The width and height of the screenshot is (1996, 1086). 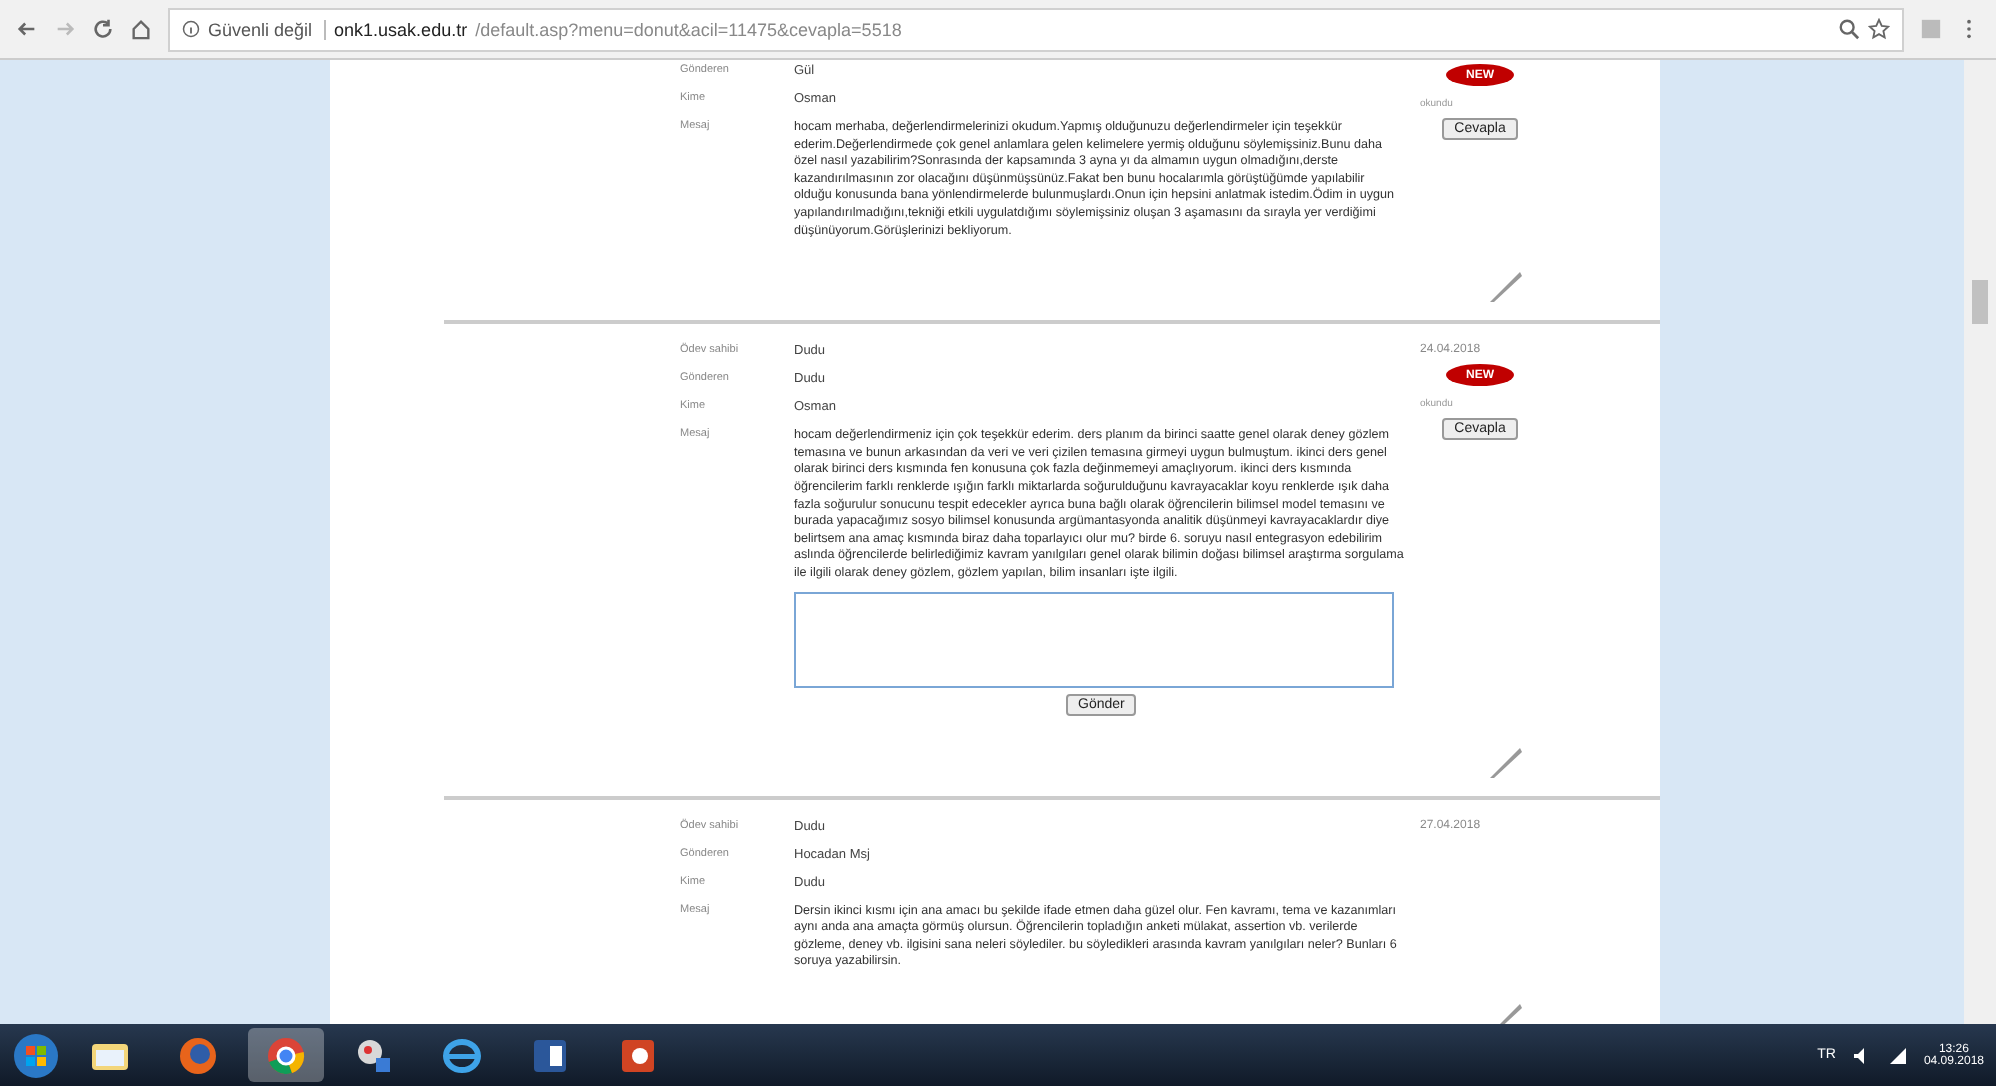 What do you see at coordinates (638, 1055) in the screenshot?
I see `powerpoint-icon` at bounding box center [638, 1055].